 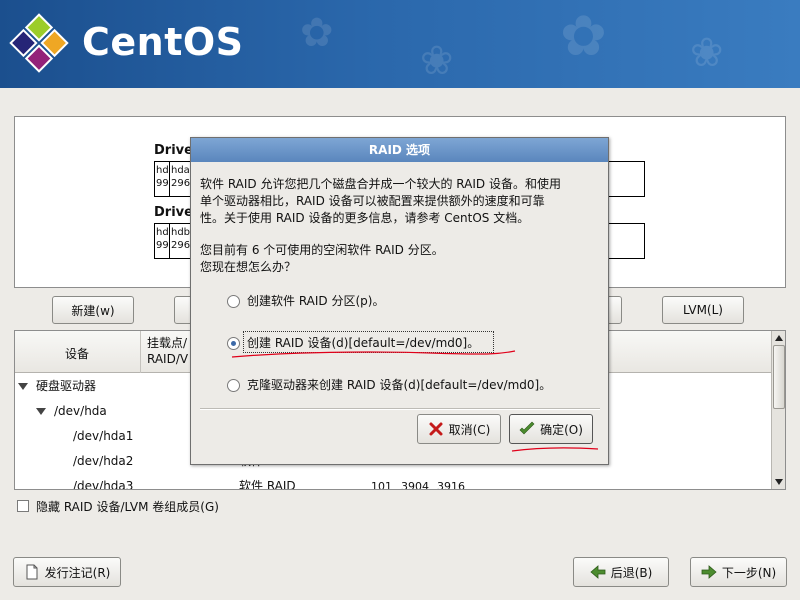 I want to click on centos-logo-icon, so click(x=39, y=43).